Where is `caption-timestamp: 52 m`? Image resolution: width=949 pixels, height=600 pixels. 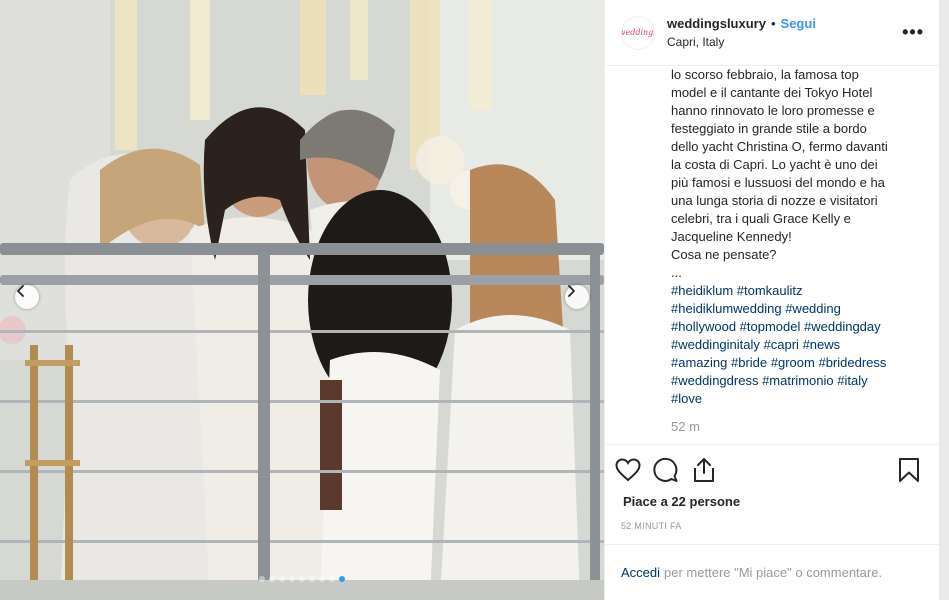 caption-timestamp: 52 m is located at coordinates (802, 427).